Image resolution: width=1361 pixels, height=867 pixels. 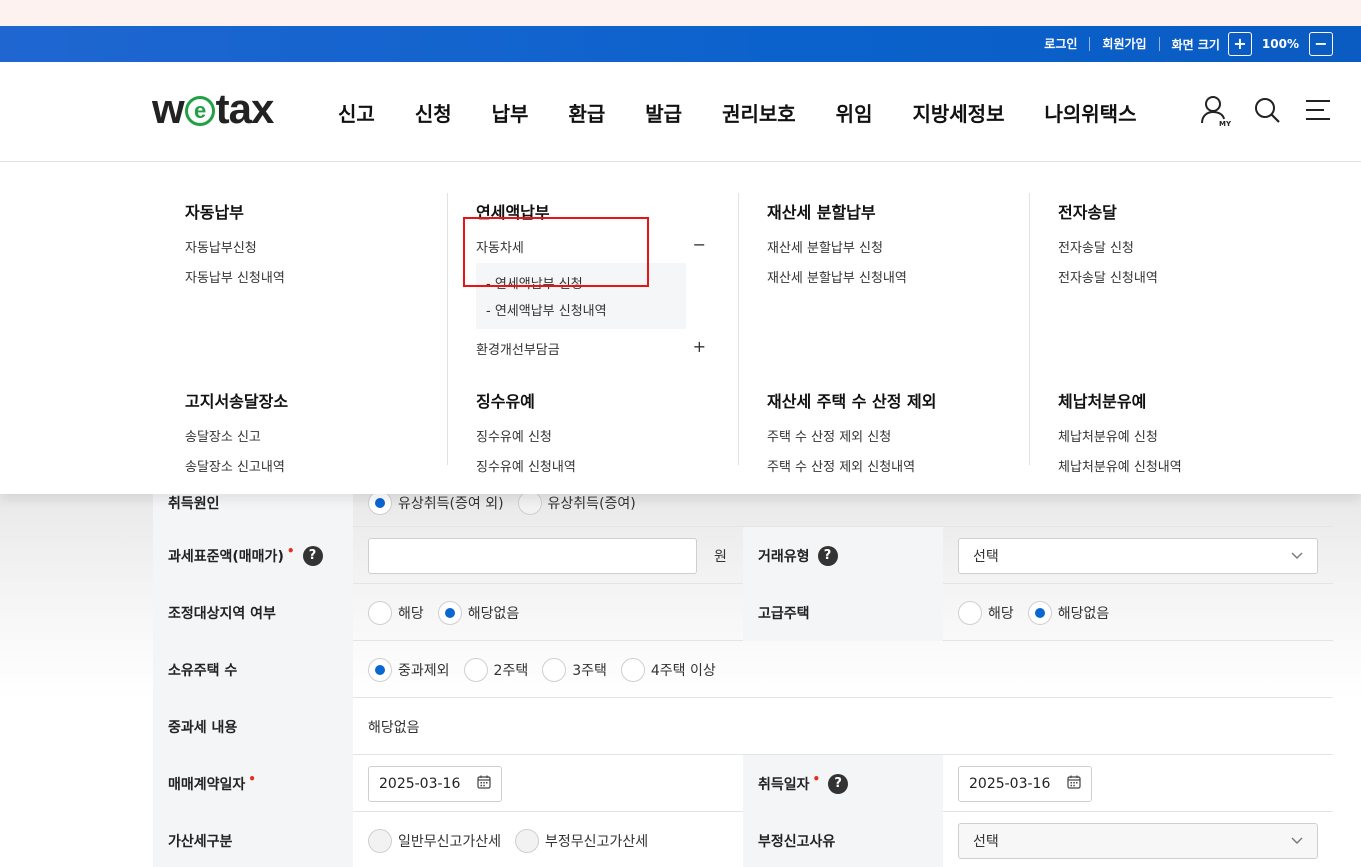 I want to click on label-luxury: 고급주택, so click(x=843, y=612).